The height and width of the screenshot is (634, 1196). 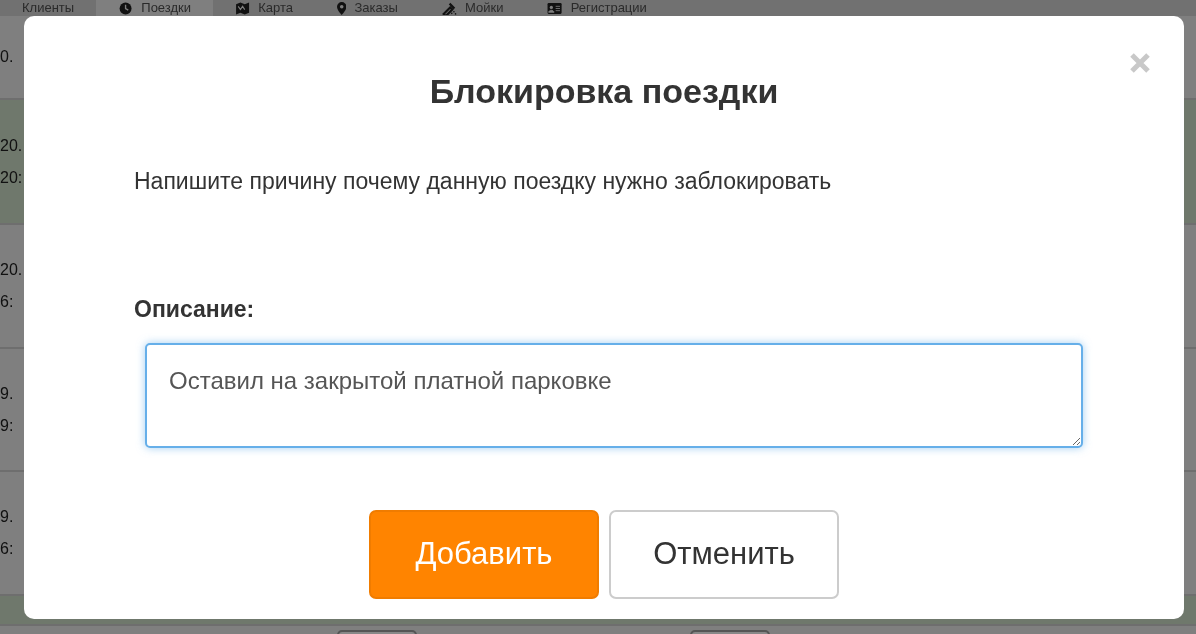 I want to click on modal-title: Блокировка поездки, so click(x=604, y=91).